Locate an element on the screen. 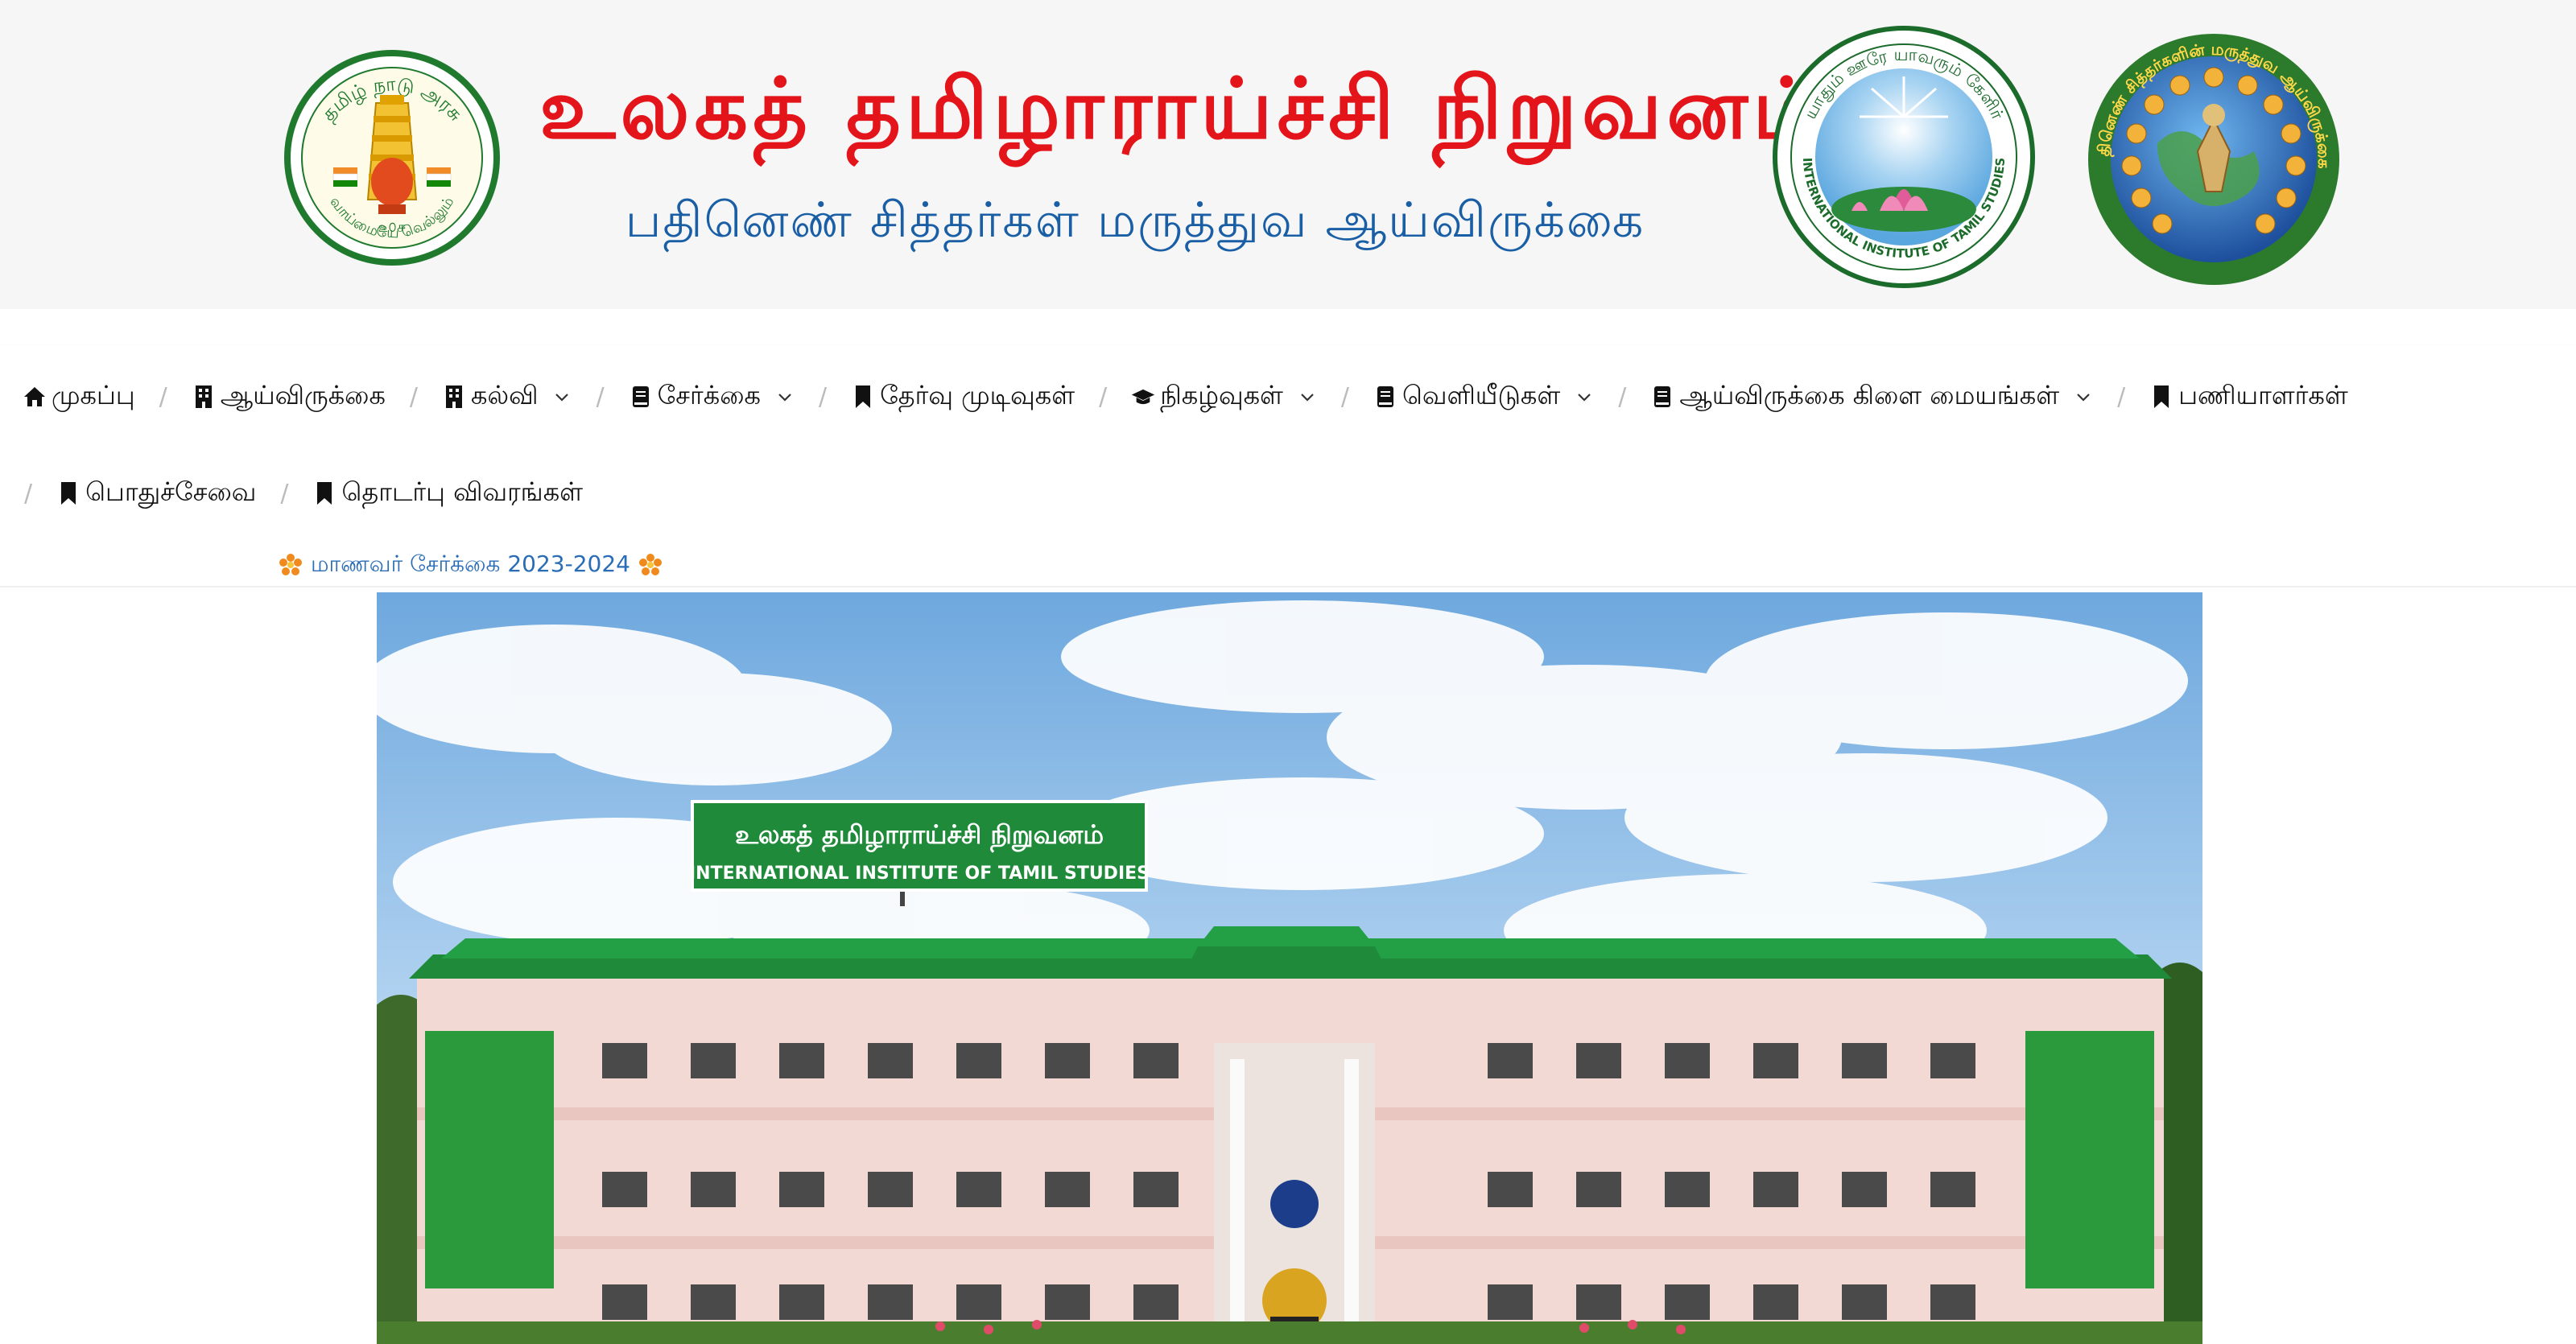  nav-item-row2-1: தொடர்பு விவரங்கள் is located at coordinates (447, 493).